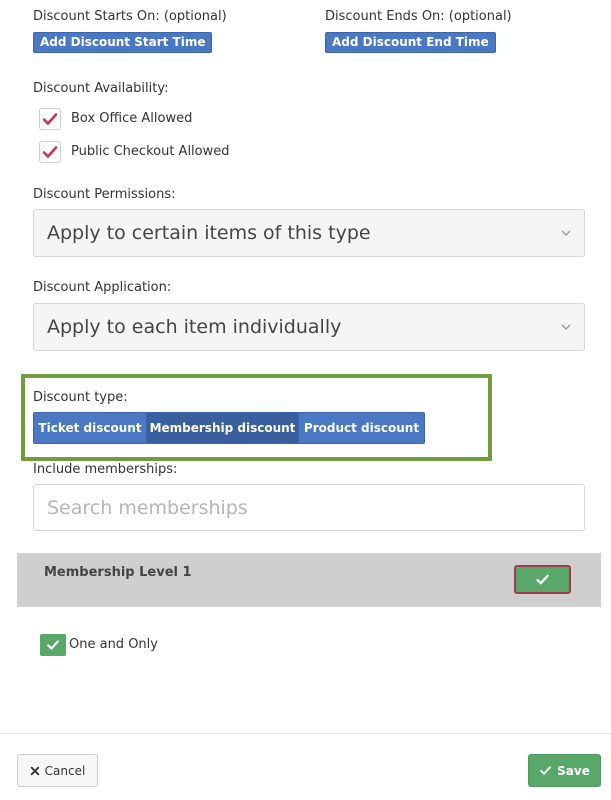 The height and width of the screenshot is (800, 611). What do you see at coordinates (102, 287) in the screenshot?
I see `application-label: Discount Application:` at bounding box center [102, 287].